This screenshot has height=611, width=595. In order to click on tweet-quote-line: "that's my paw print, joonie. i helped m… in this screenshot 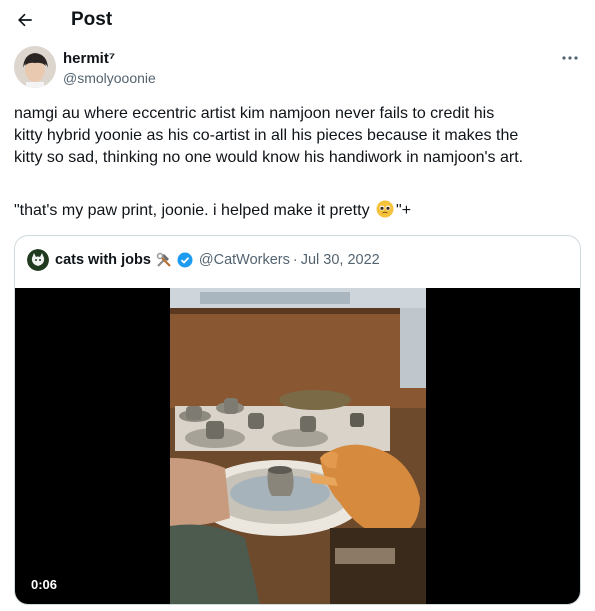, I will do `click(212, 211)`.